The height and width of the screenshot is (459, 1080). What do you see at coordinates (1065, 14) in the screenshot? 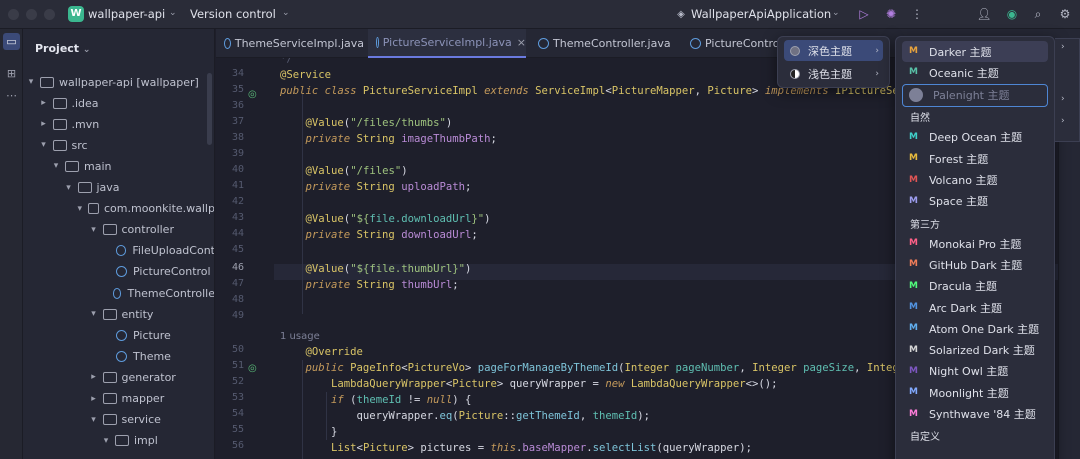
I see `settings-gear-icon: ⚙` at bounding box center [1065, 14].